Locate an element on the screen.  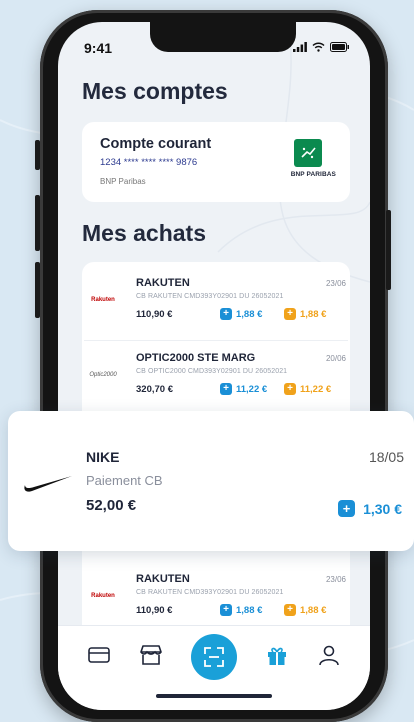
purchase-description: Paiement CB is located at coordinates (124, 480).